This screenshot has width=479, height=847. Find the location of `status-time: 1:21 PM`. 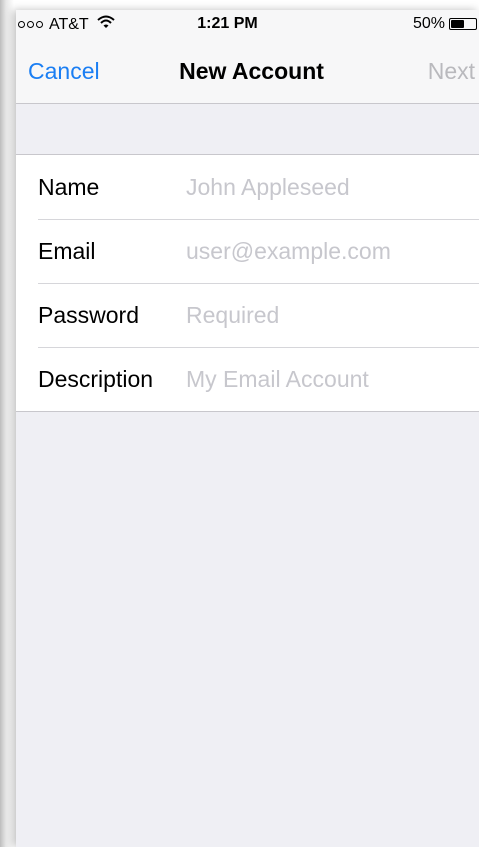

status-time: 1:21 PM is located at coordinates (227, 23).